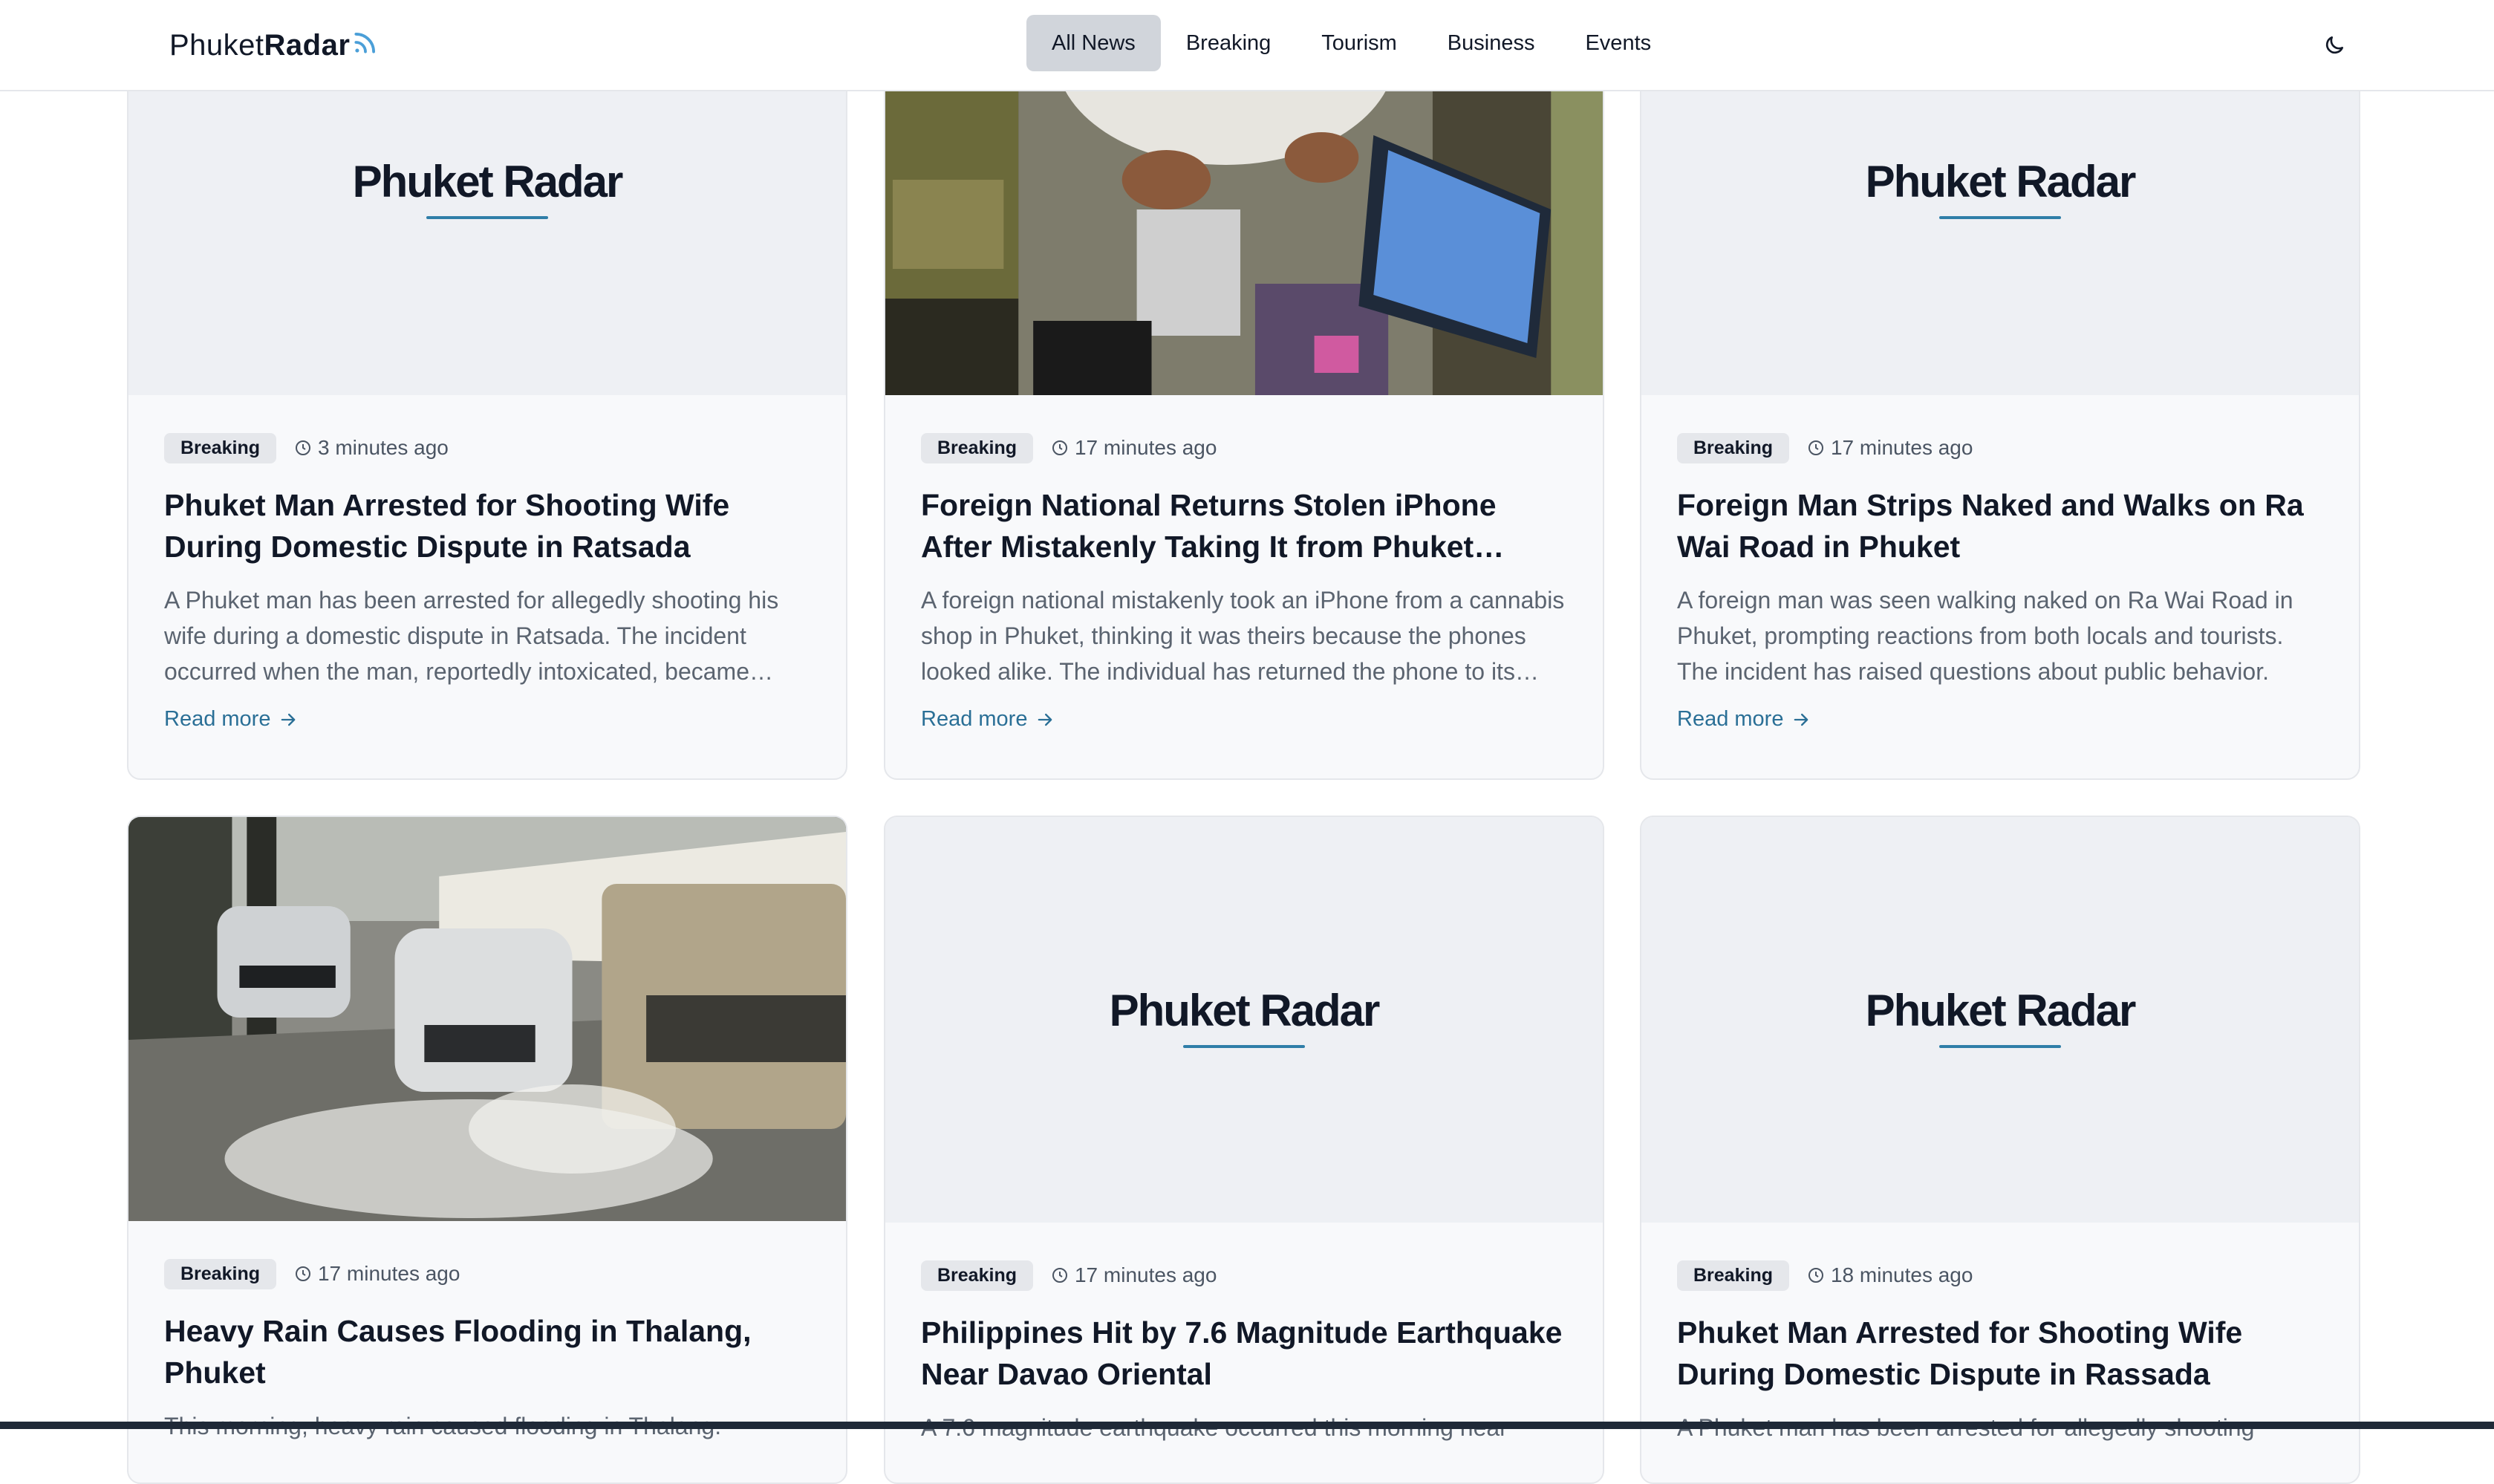 This screenshot has height=1484, width=2494. I want to click on card-meta: Breaking 3 minutes ago, so click(488, 448).